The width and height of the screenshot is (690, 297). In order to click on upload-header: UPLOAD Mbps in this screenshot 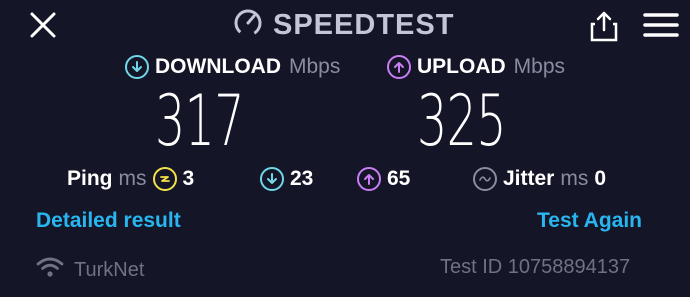, I will do `click(476, 67)`.